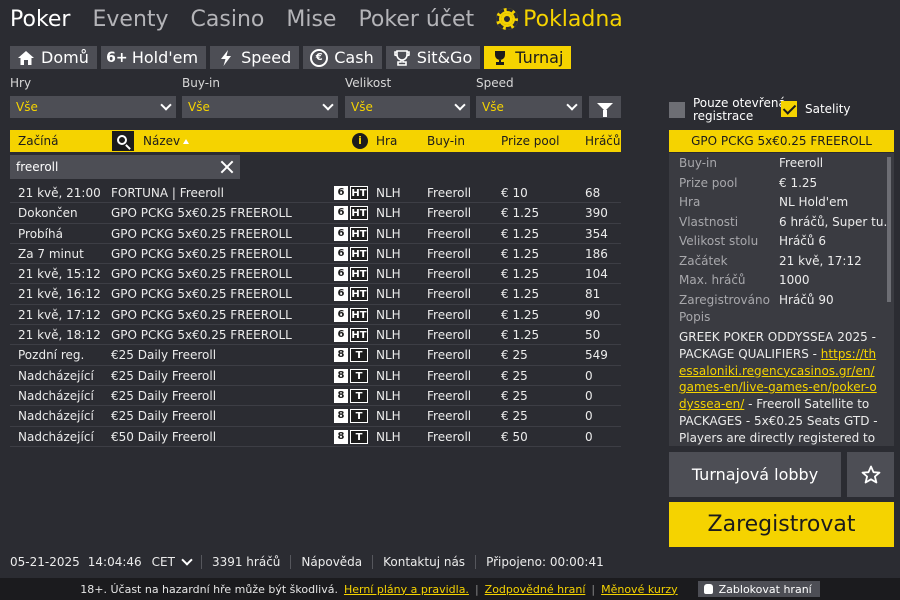 The image size is (900, 600). What do you see at coordinates (446, 141) in the screenshot?
I see `header-buyin: Buy-in` at bounding box center [446, 141].